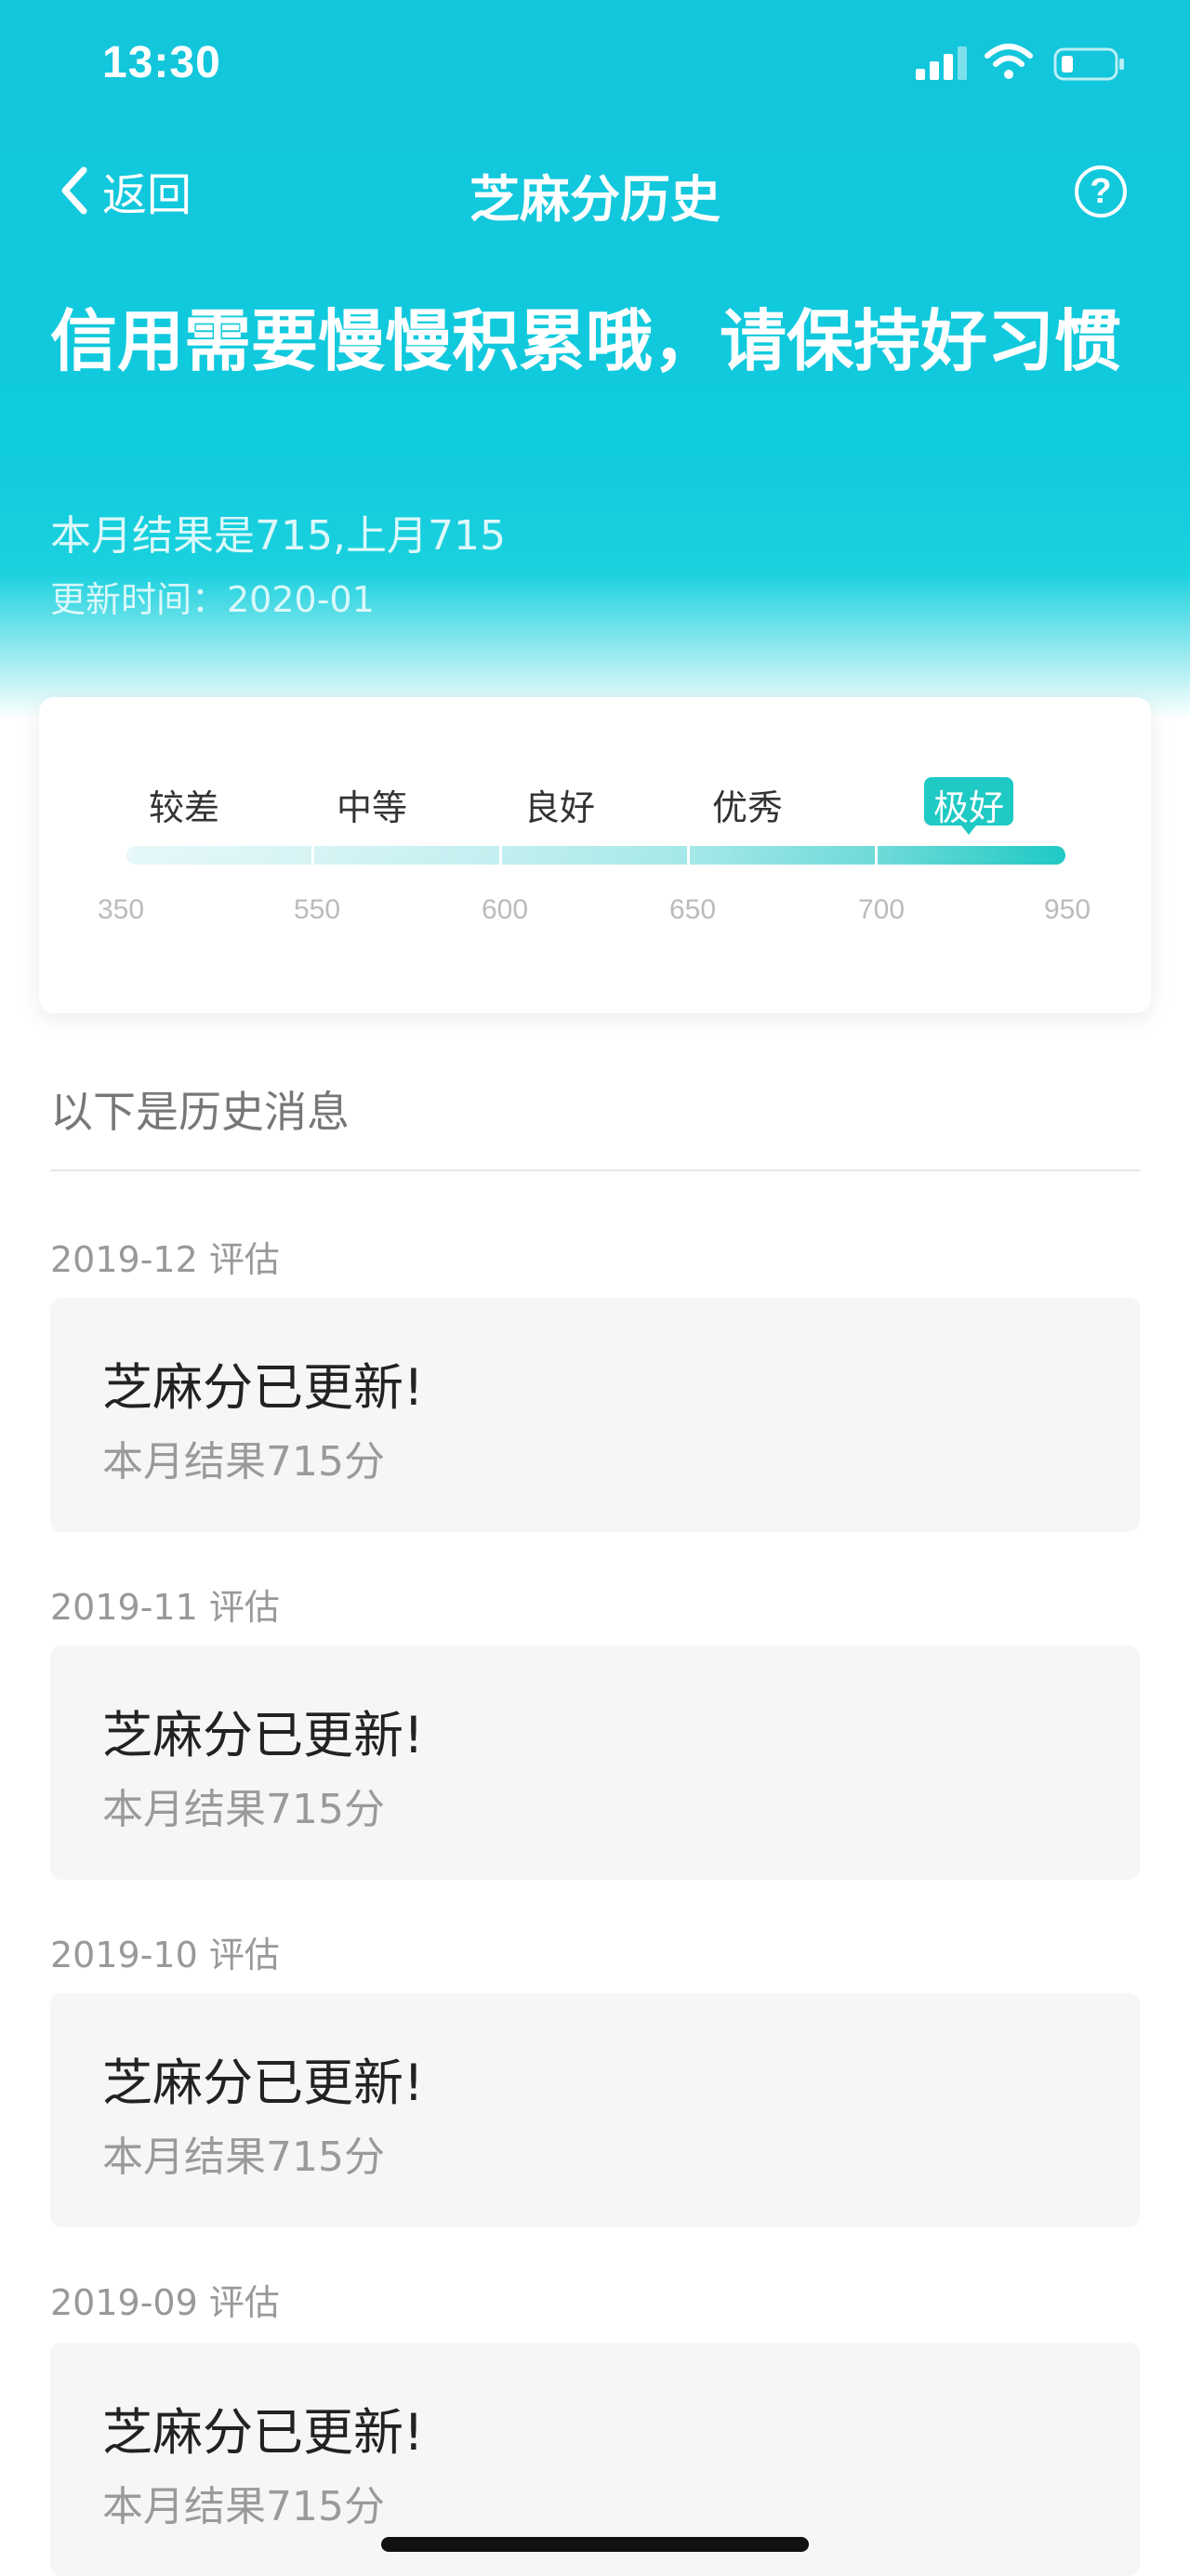 Image resolution: width=1190 pixels, height=2576 pixels. Describe the element at coordinates (881, 909) in the screenshot. I see `tick-label: 700` at that location.